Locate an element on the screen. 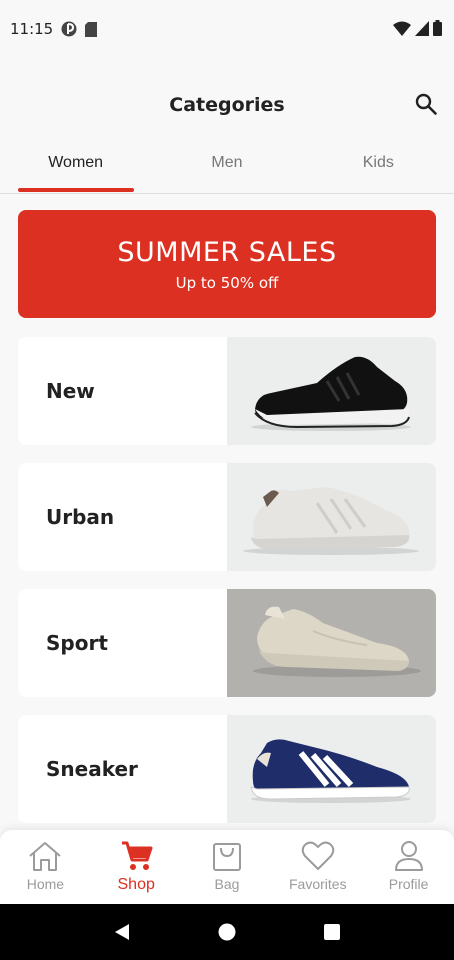 This screenshot has width=454, height=960. home-circle-icon is located at coordinates (227, 932).